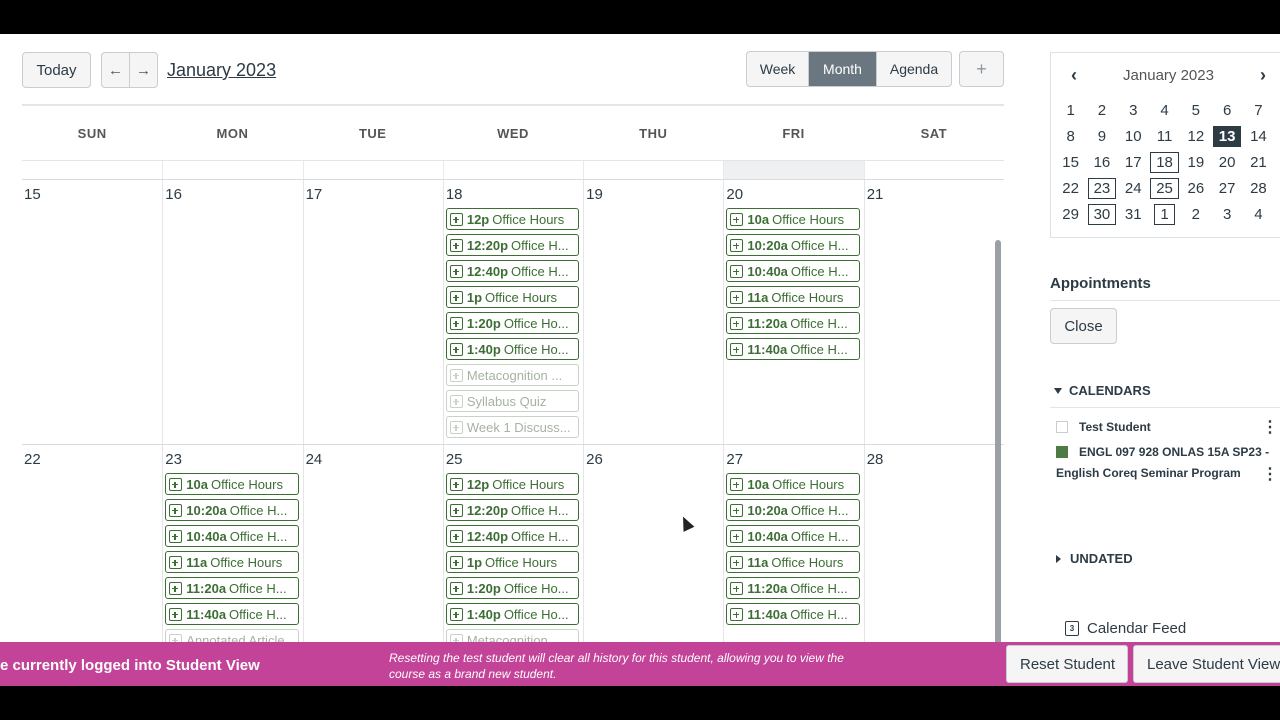  I want to click on mini-calendar-day: 17, so click(1133, 162).